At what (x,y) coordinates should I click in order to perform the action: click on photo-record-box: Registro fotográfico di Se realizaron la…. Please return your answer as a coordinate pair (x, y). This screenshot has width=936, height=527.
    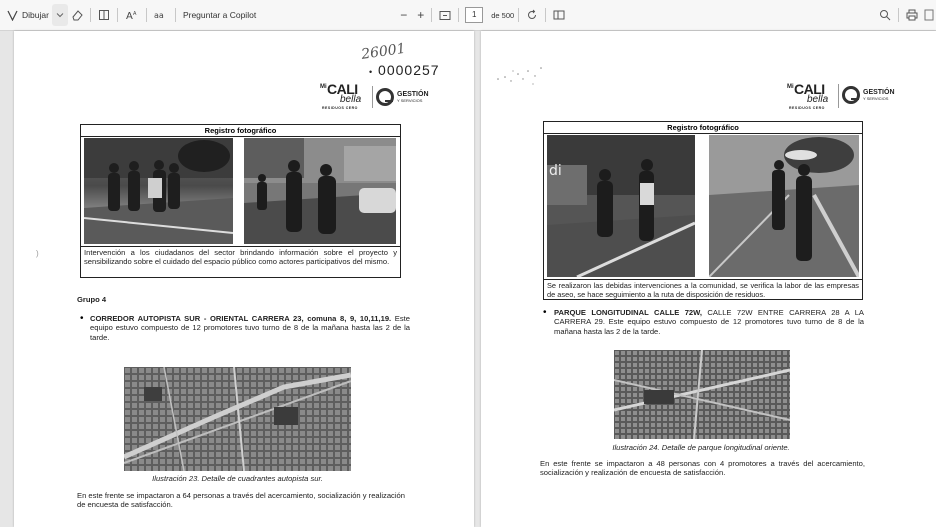
    Looking at the image, I should click on (703, 210).